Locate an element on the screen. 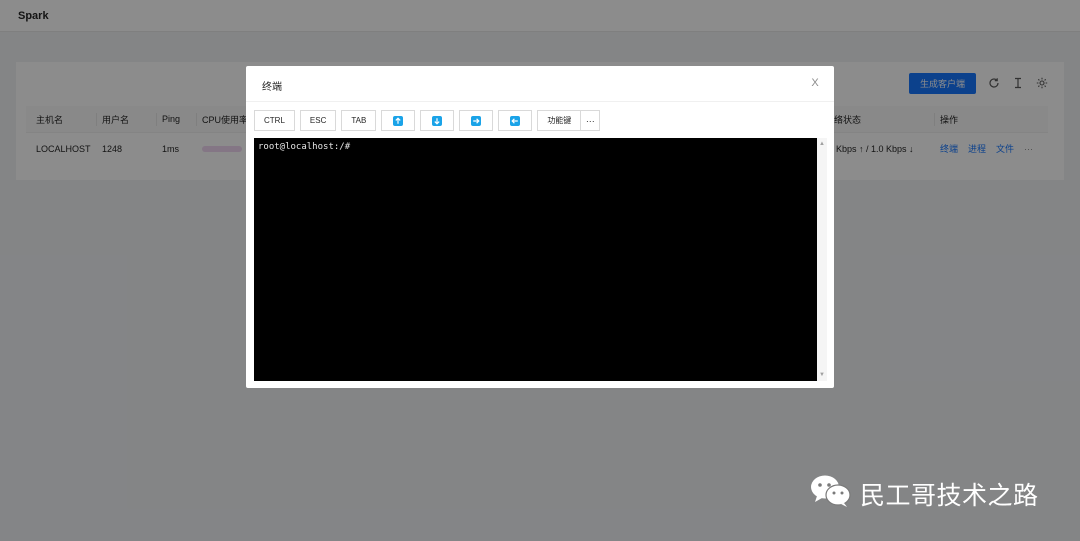 Image resolution: width=1080 pixels, height=541 pixels. arrow-left-button is located at coordinates (515, 120).